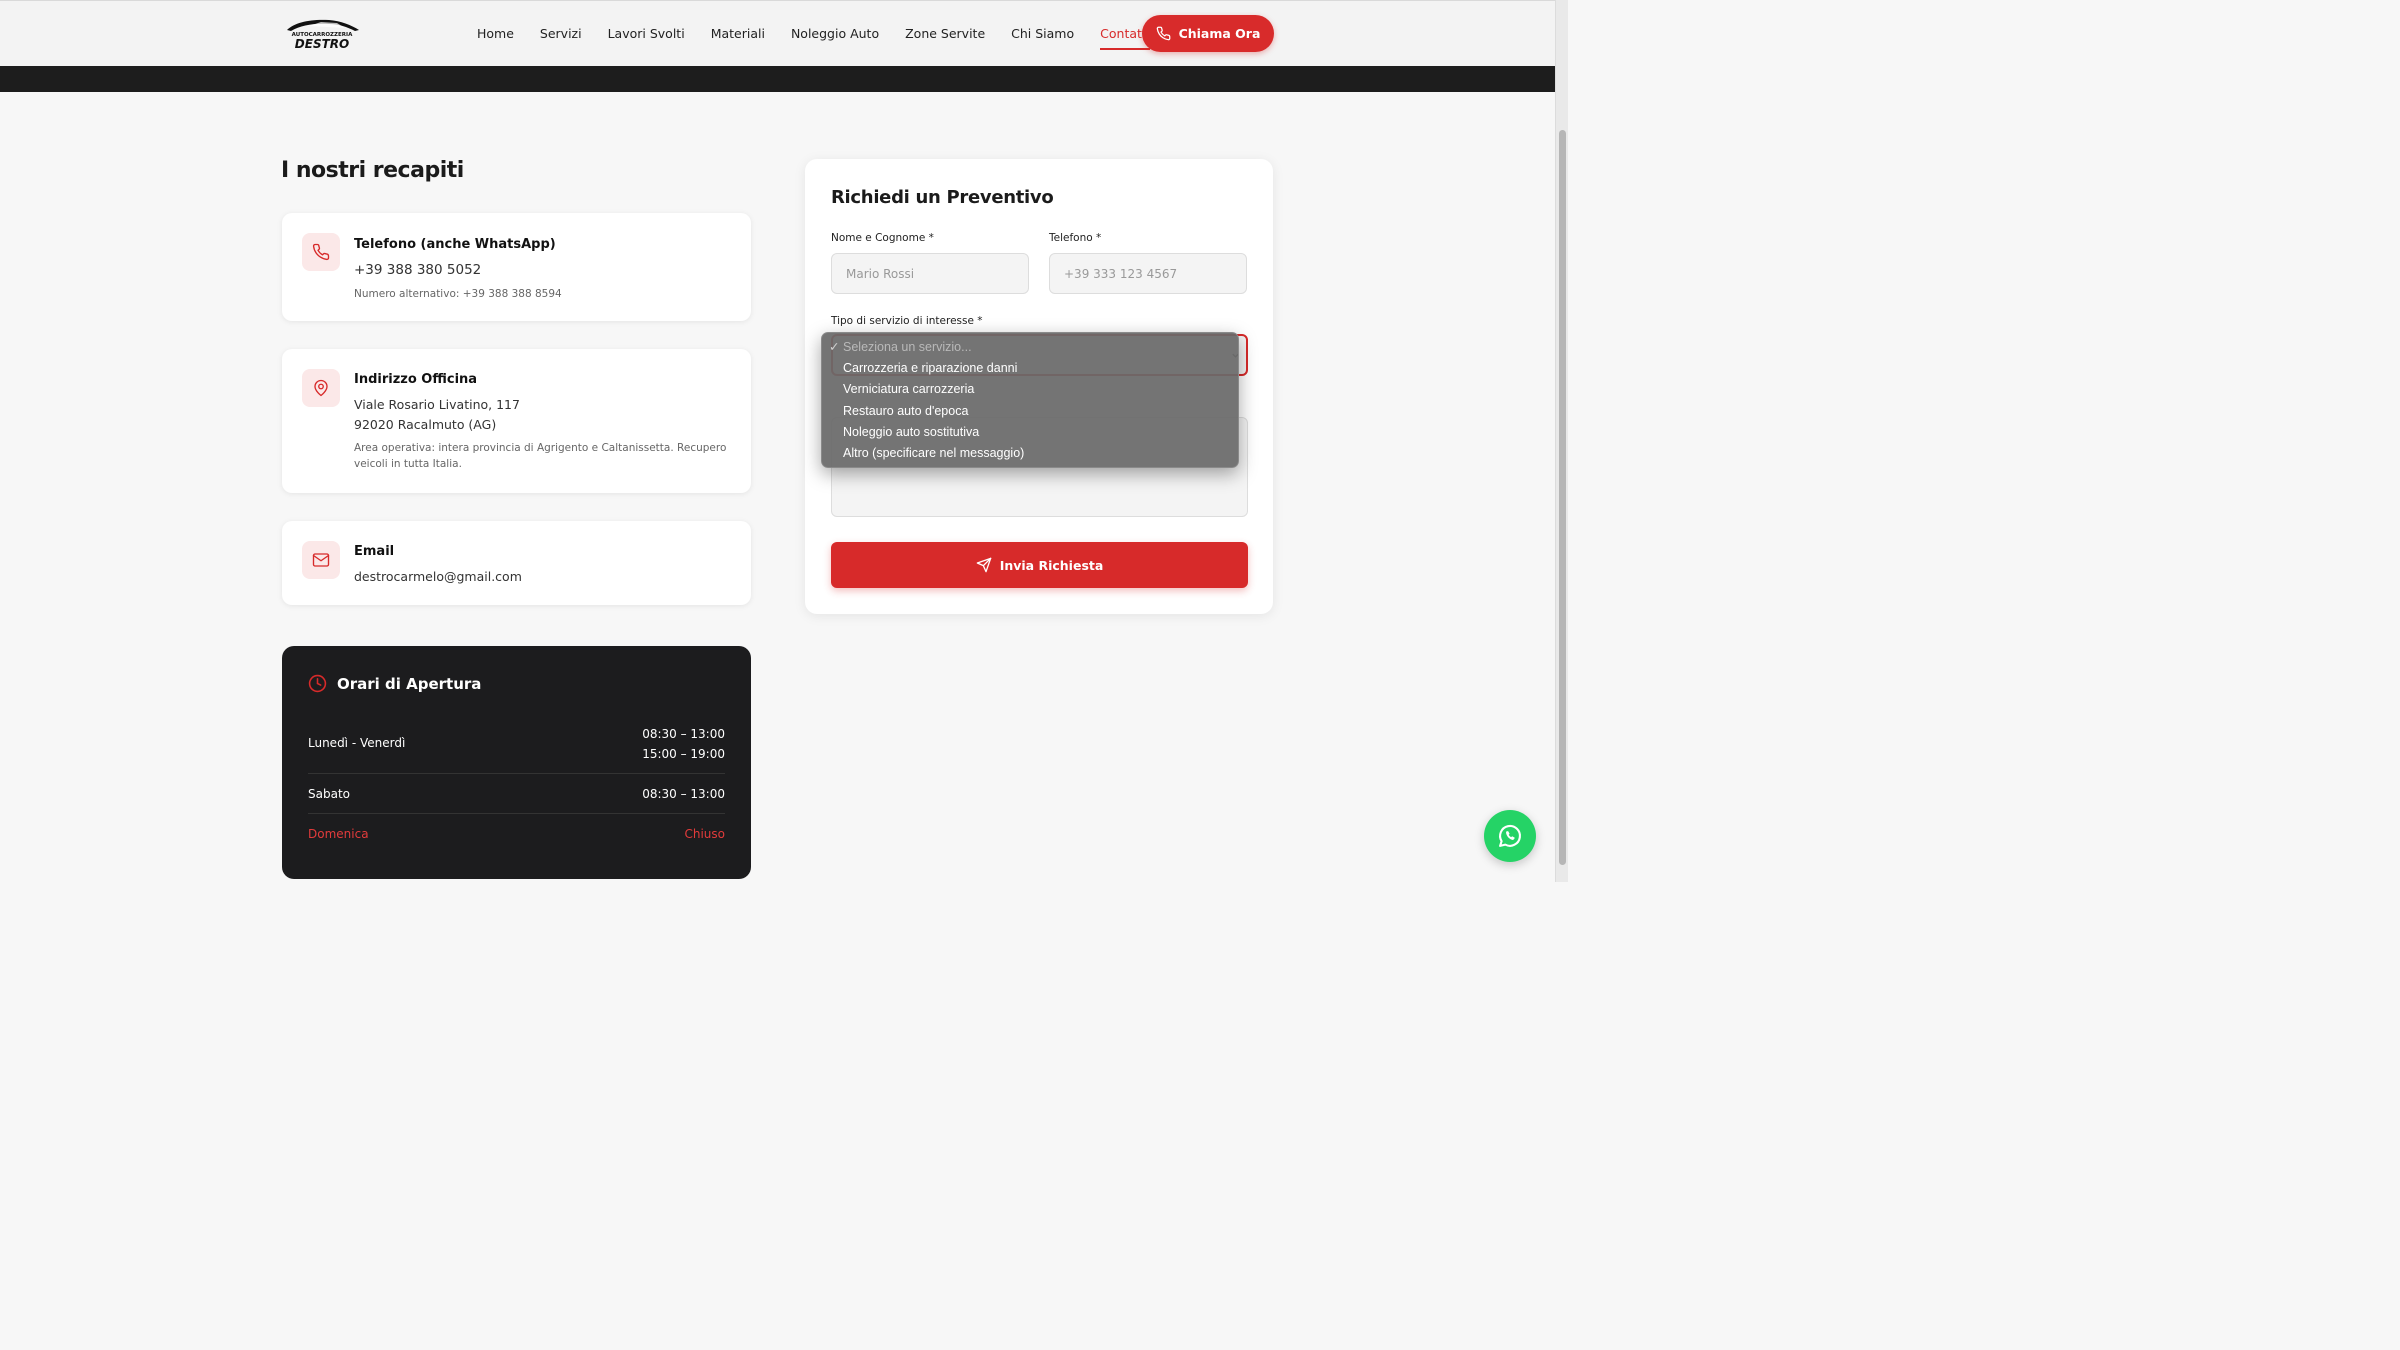 This screenshot has height=1350, width=2400. Describe the element at coordinates (1030, 432) in the screenshot. I see `dropdown-option: Noleggio auto sostitutiva` at that location.